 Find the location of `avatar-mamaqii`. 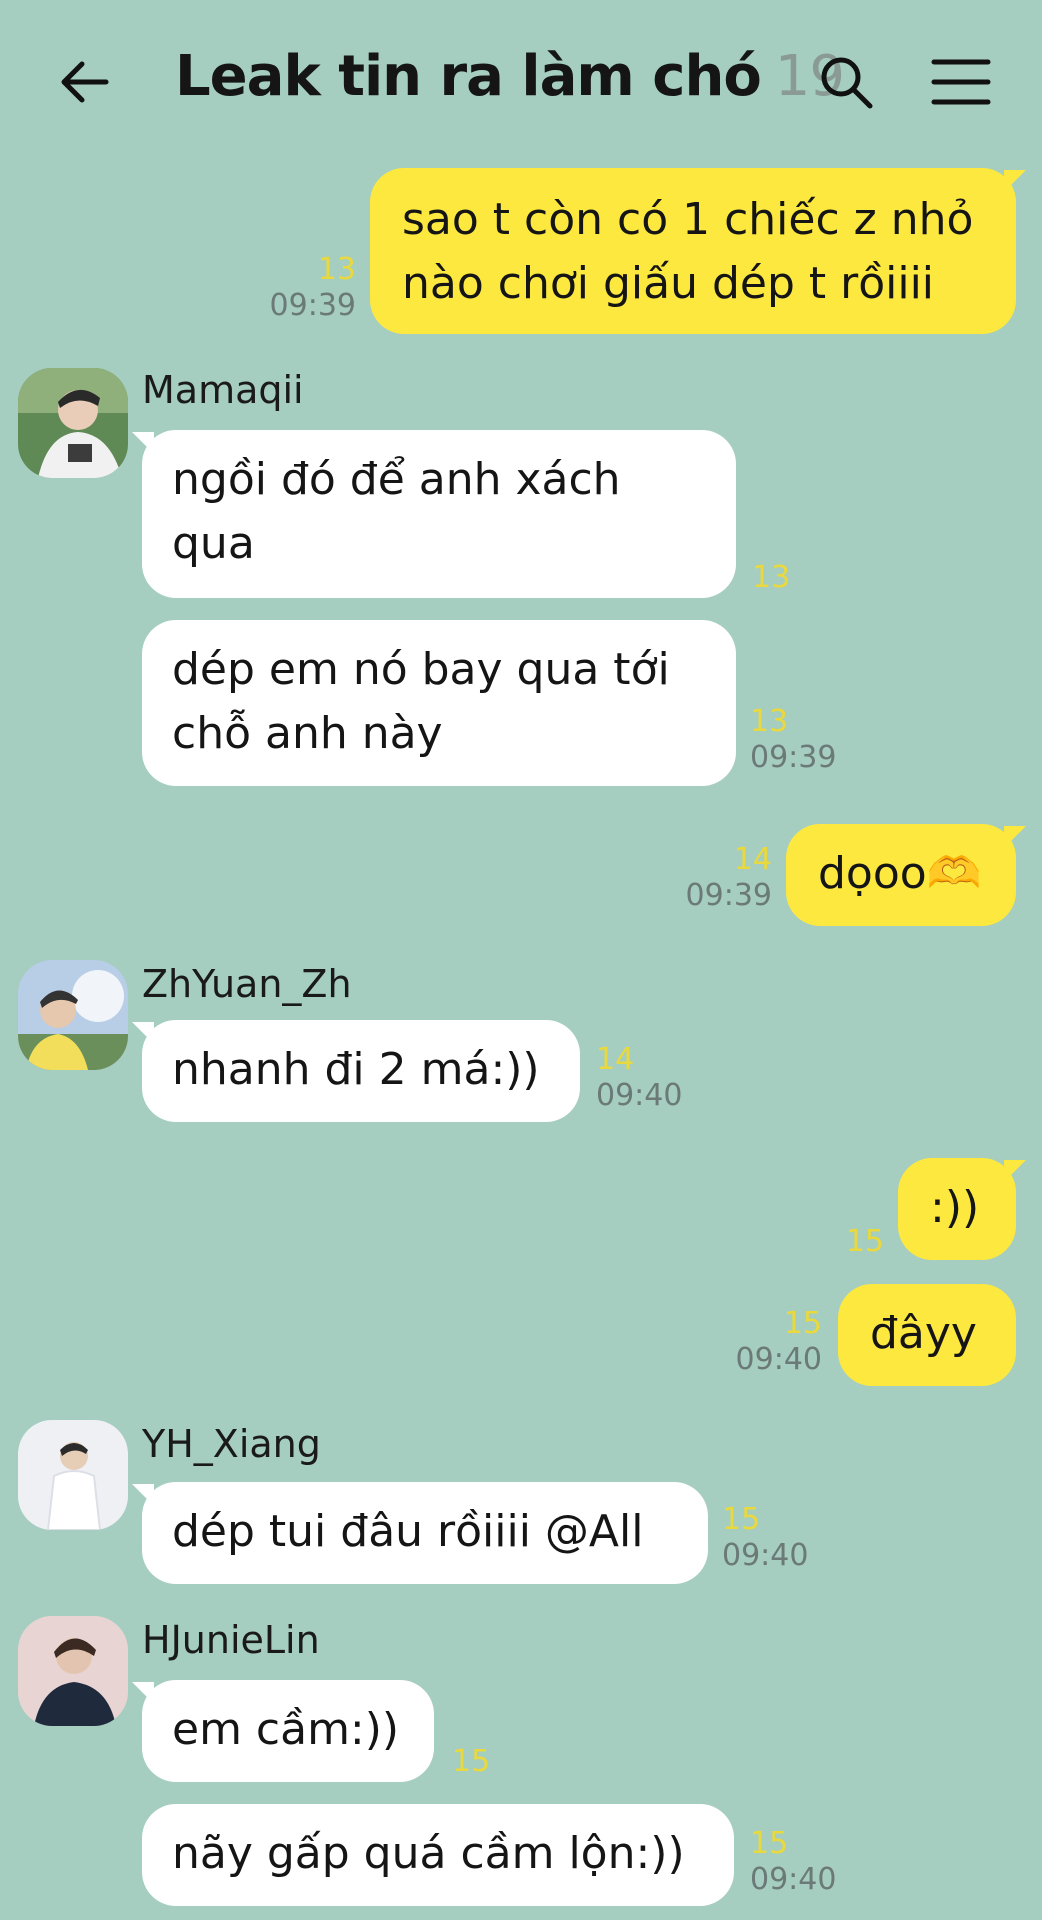

avatar-mamaqii is located at coordinates (73, 423).